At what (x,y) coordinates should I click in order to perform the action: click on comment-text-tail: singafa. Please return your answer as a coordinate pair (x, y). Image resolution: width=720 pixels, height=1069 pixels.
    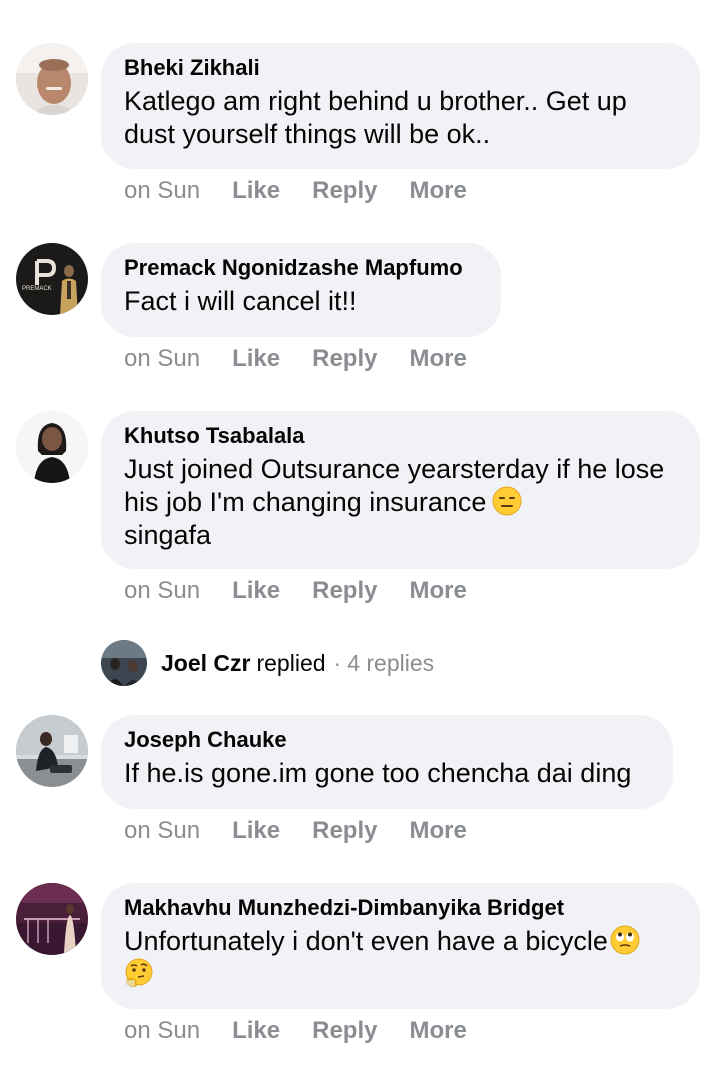
    Looking at the image, I should click on (168, 535).